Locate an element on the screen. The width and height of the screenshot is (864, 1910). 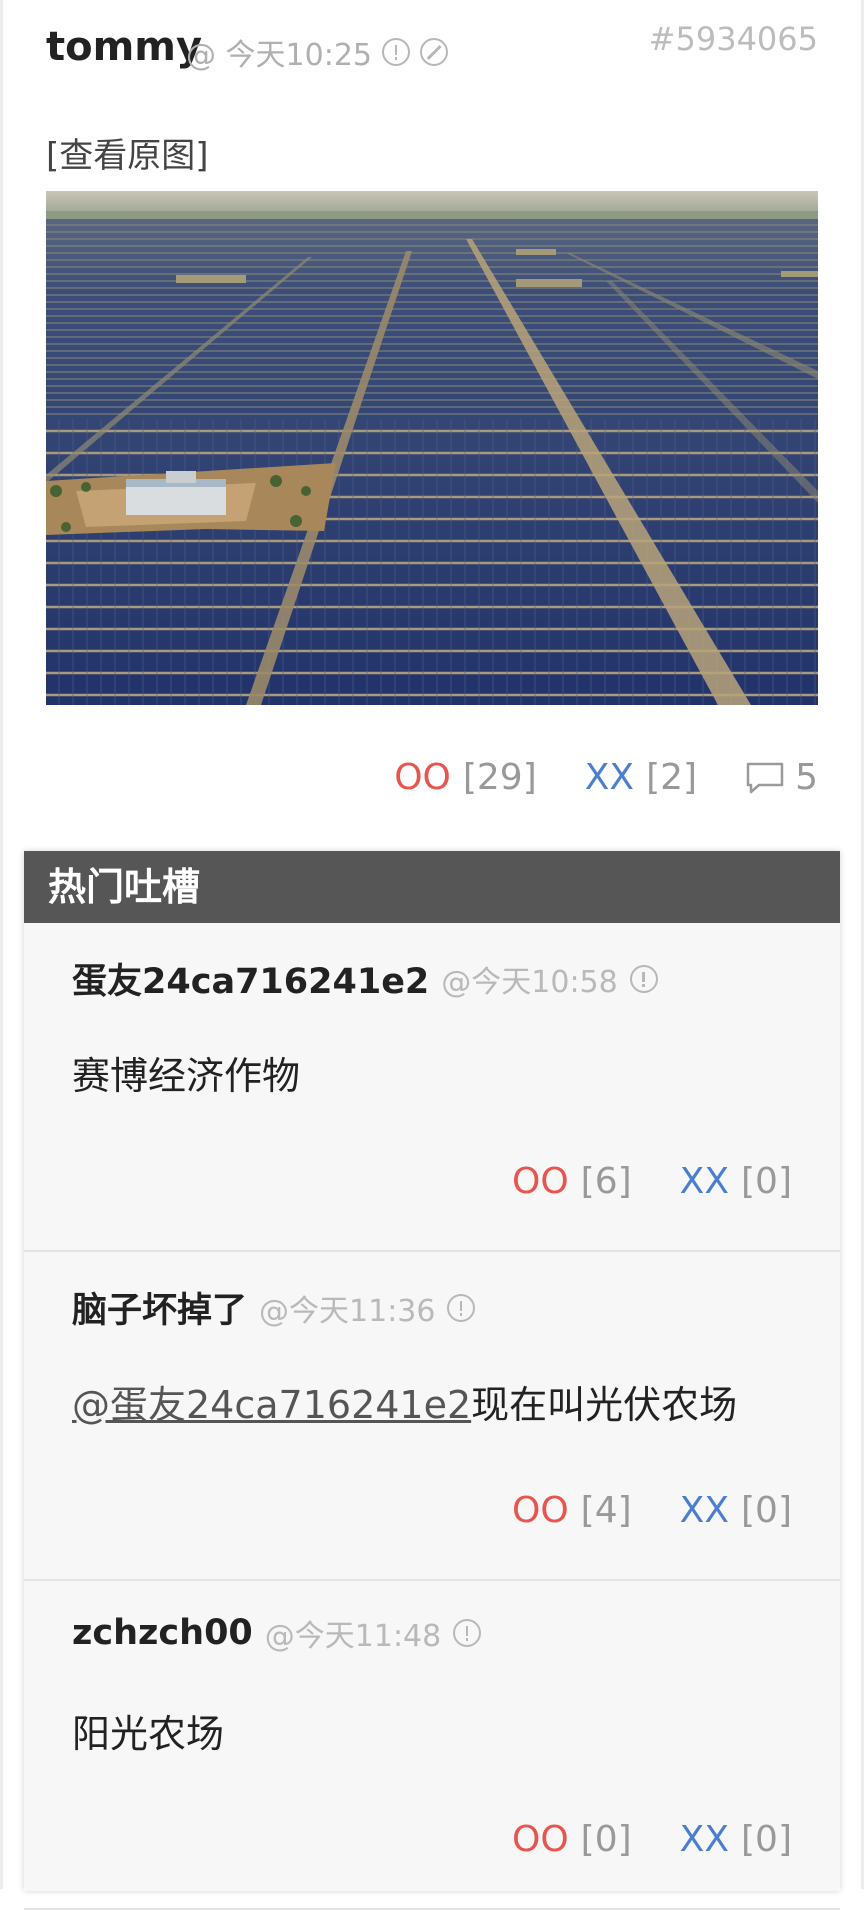
hot-comments-title: 热门吐槽 is located at coordinates (432, 887).